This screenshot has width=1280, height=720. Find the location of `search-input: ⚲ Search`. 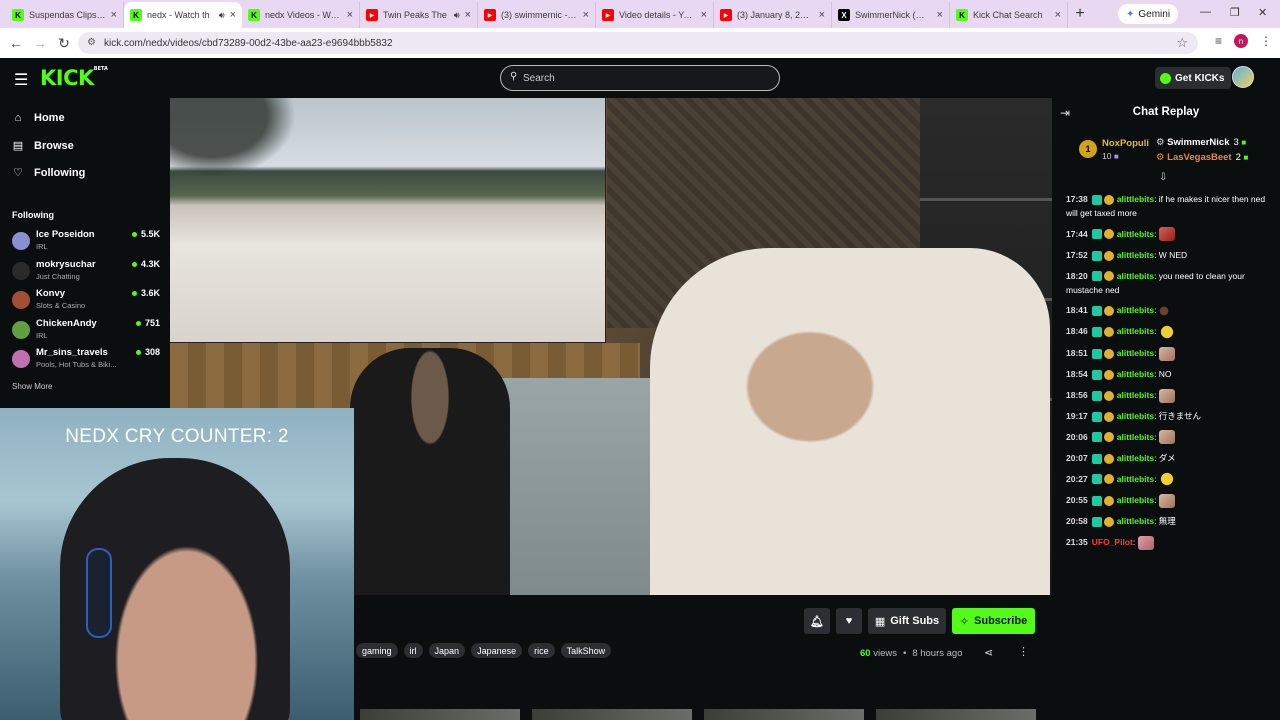

search-input: ⚲ Search is located at coordinates (640, 78).